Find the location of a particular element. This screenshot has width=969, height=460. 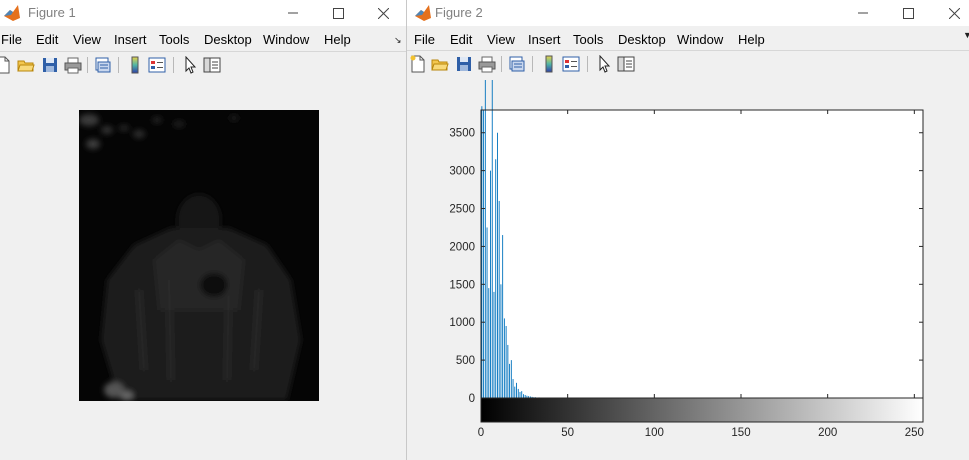

menu-overflow-icon: ▼ is located at coordinates (966, 35).